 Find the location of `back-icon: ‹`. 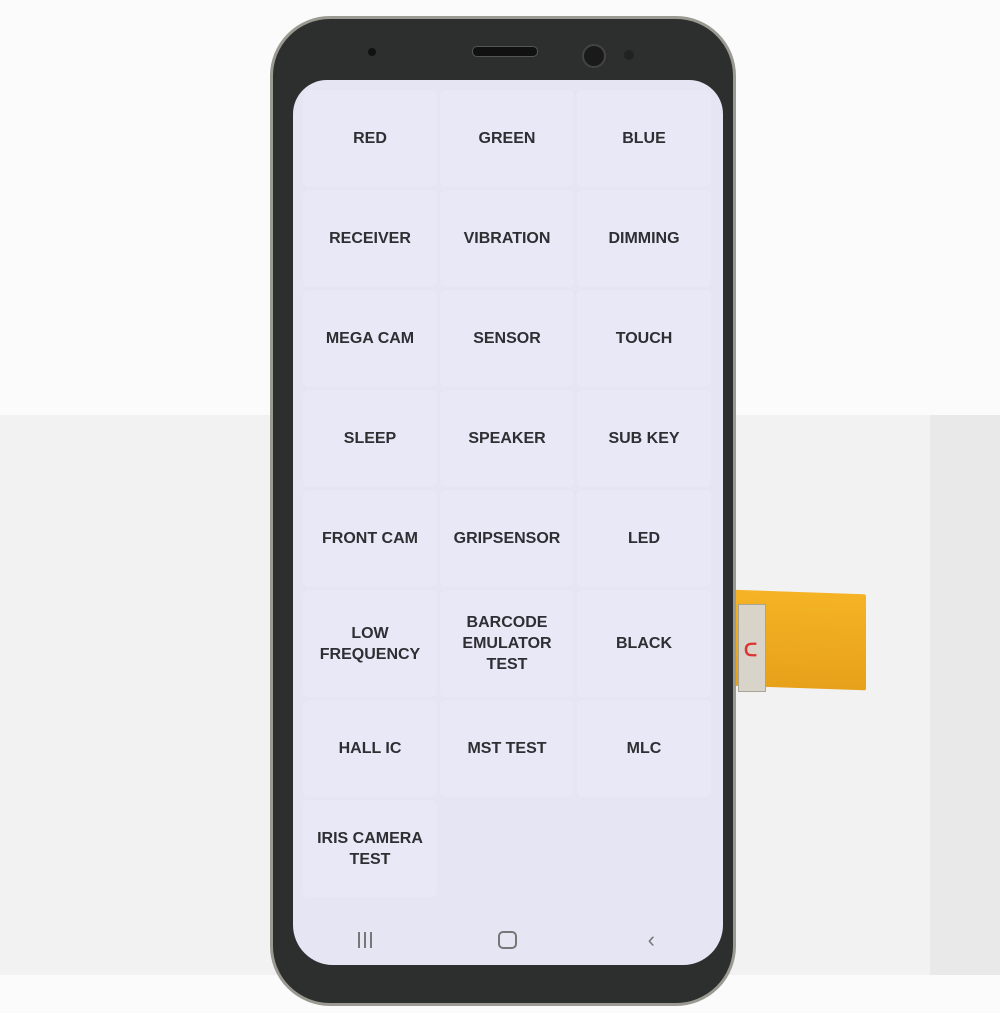

back-icon: ‹ is located at coordinates (651, 939).